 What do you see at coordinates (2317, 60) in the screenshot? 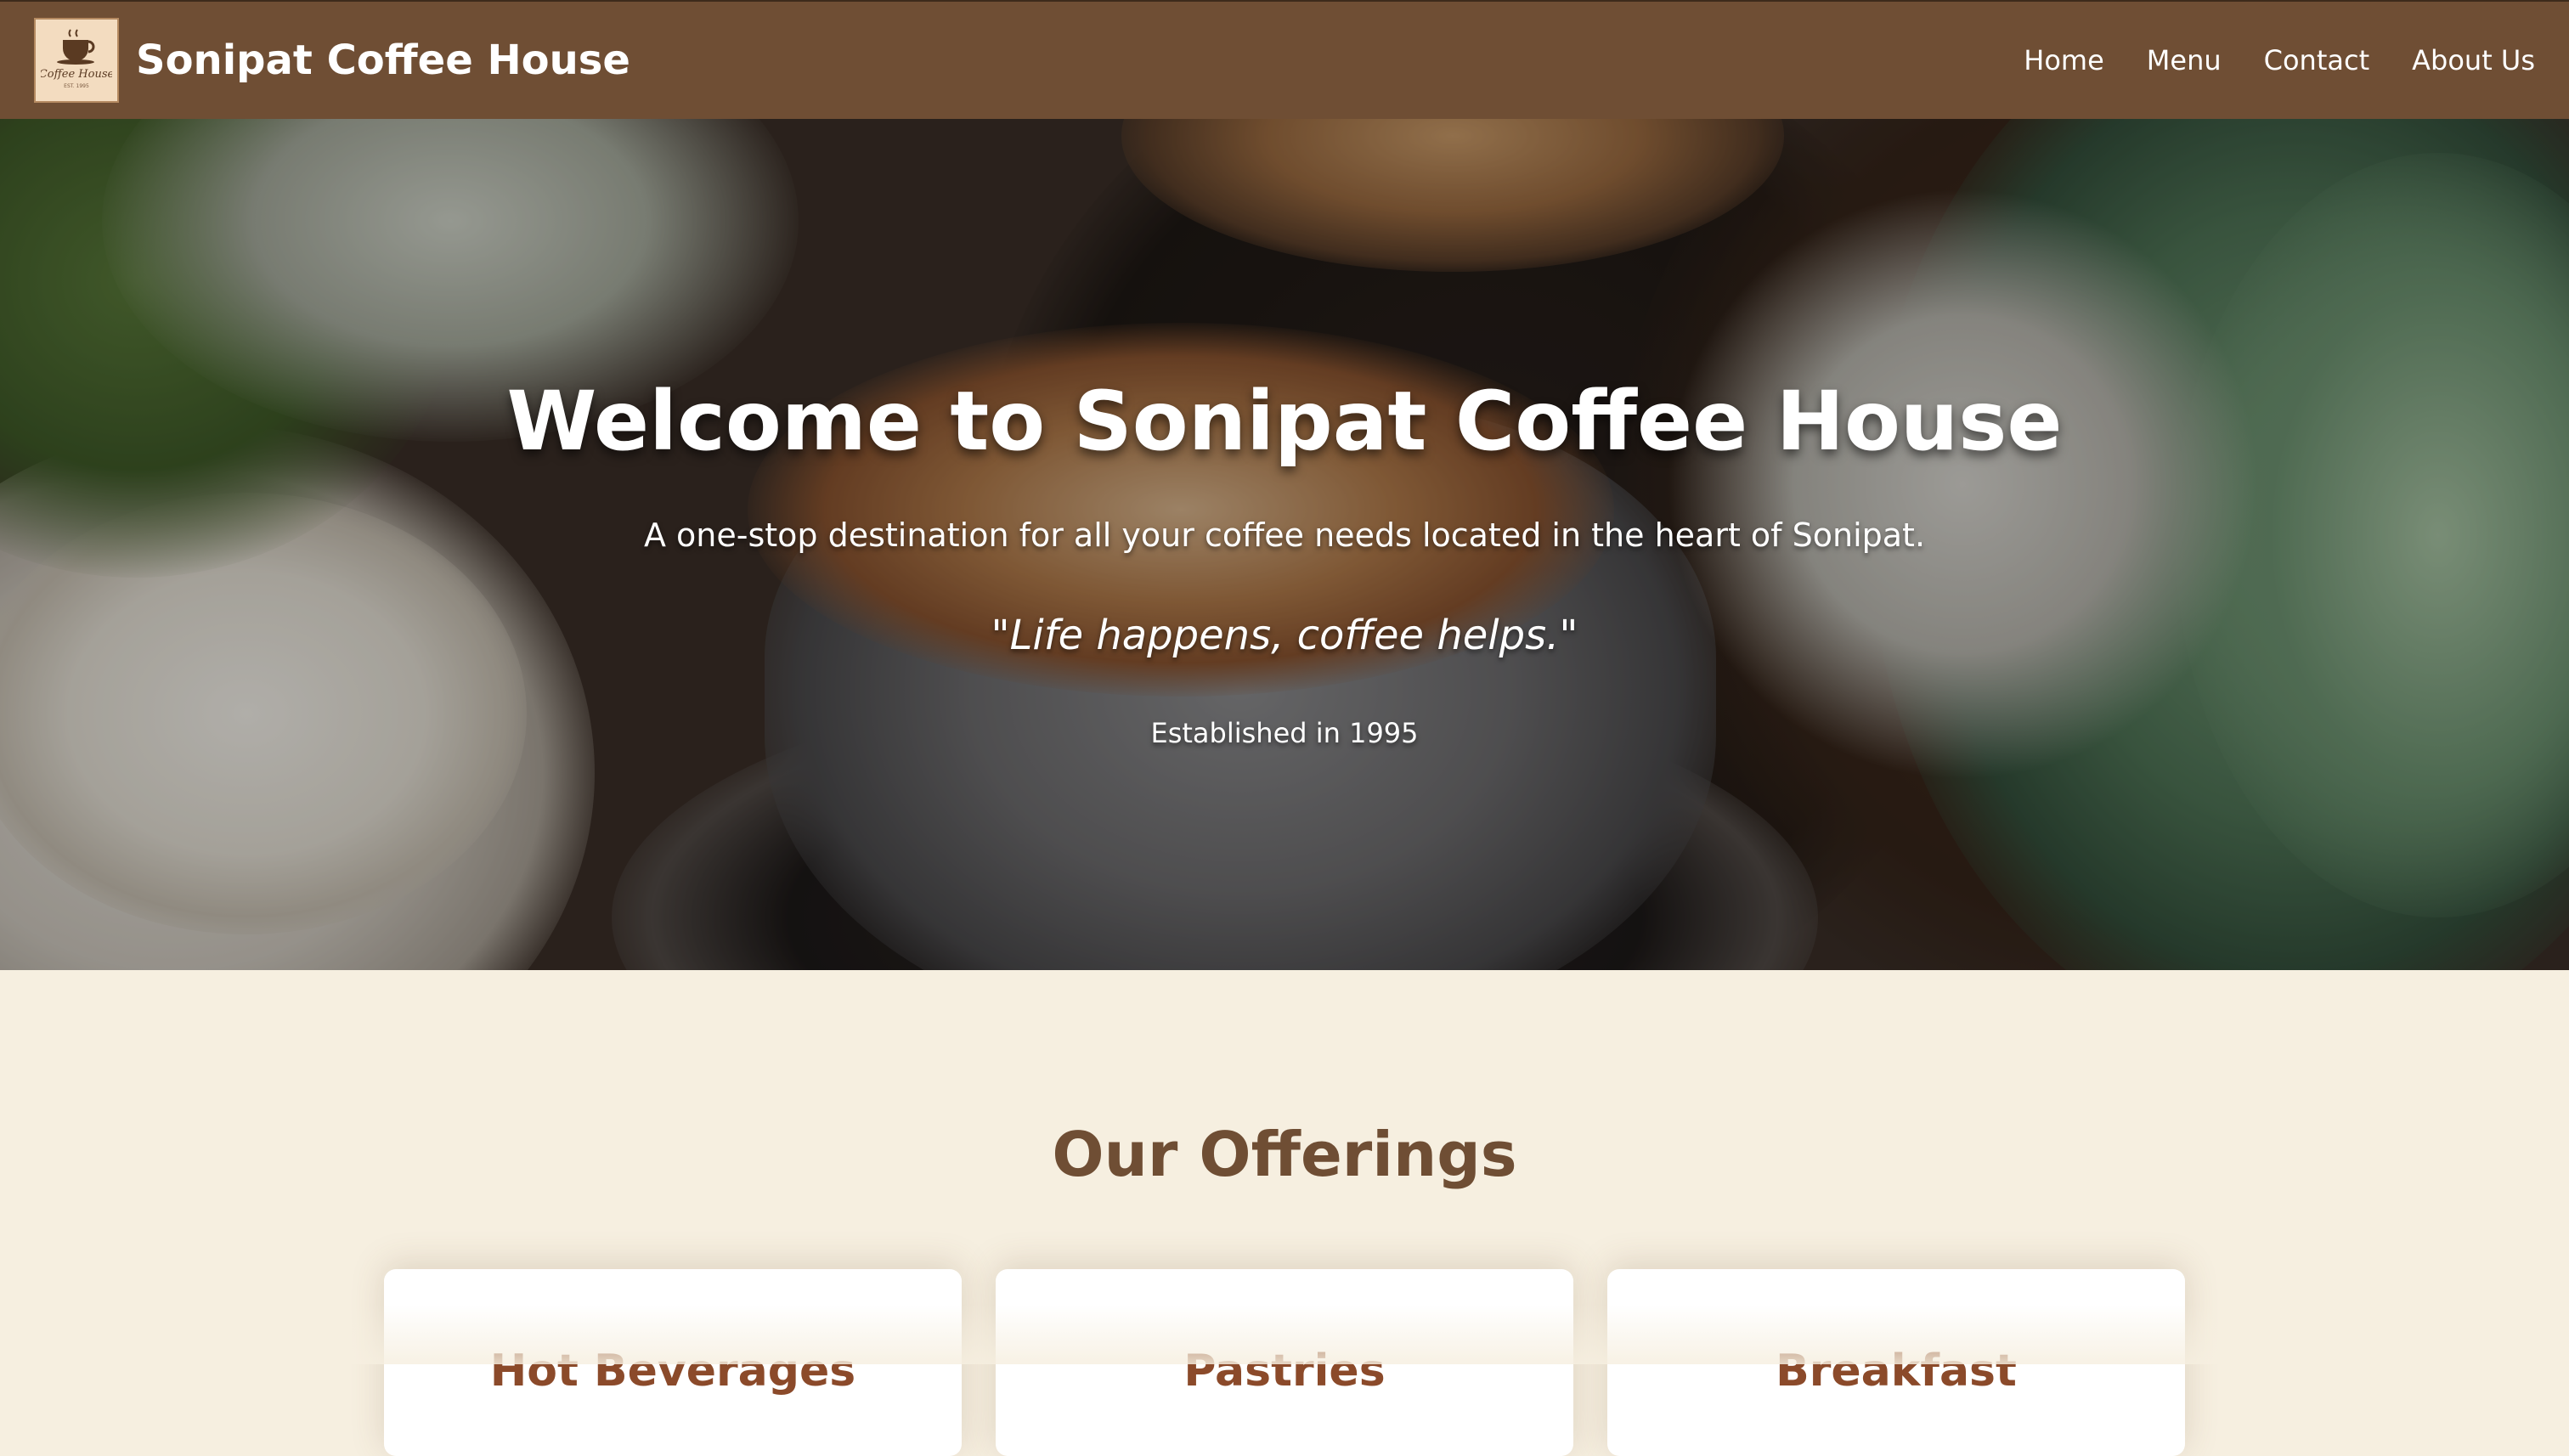
I see `nav-link-contact: Contact` at bounding box center [2317, 60].